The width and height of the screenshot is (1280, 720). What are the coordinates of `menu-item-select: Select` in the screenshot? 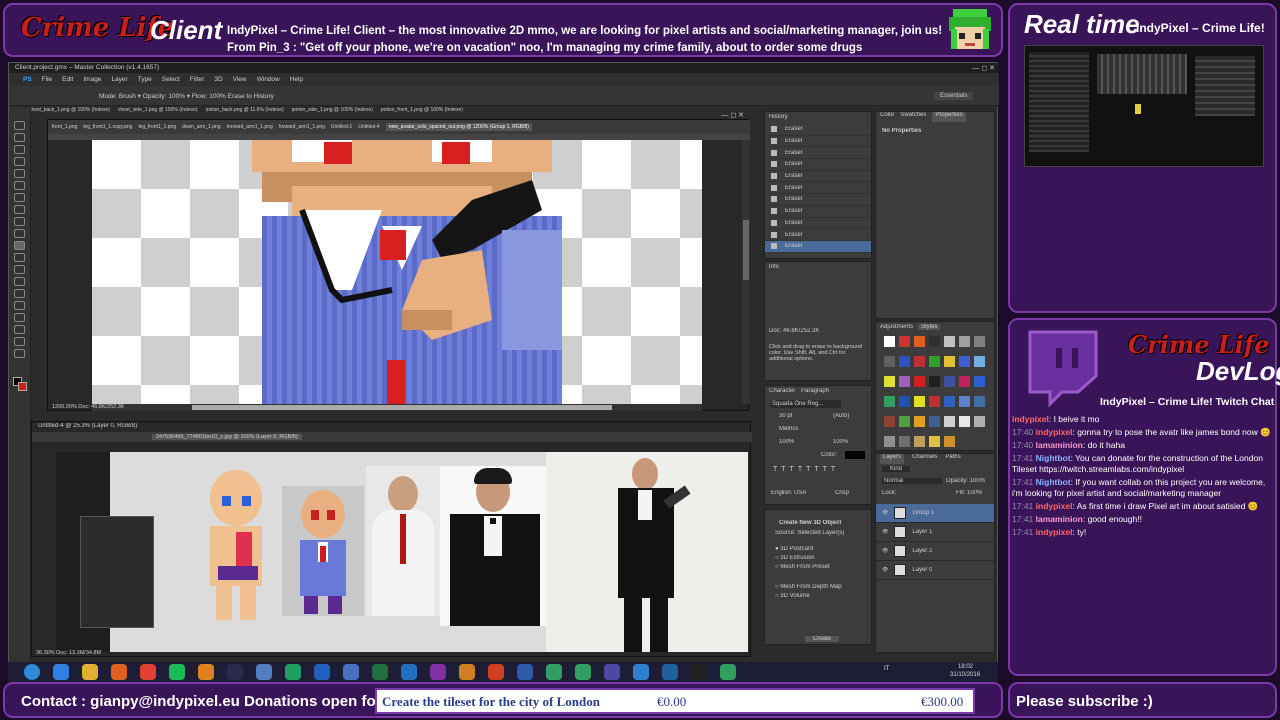 It's located at (171, 79).